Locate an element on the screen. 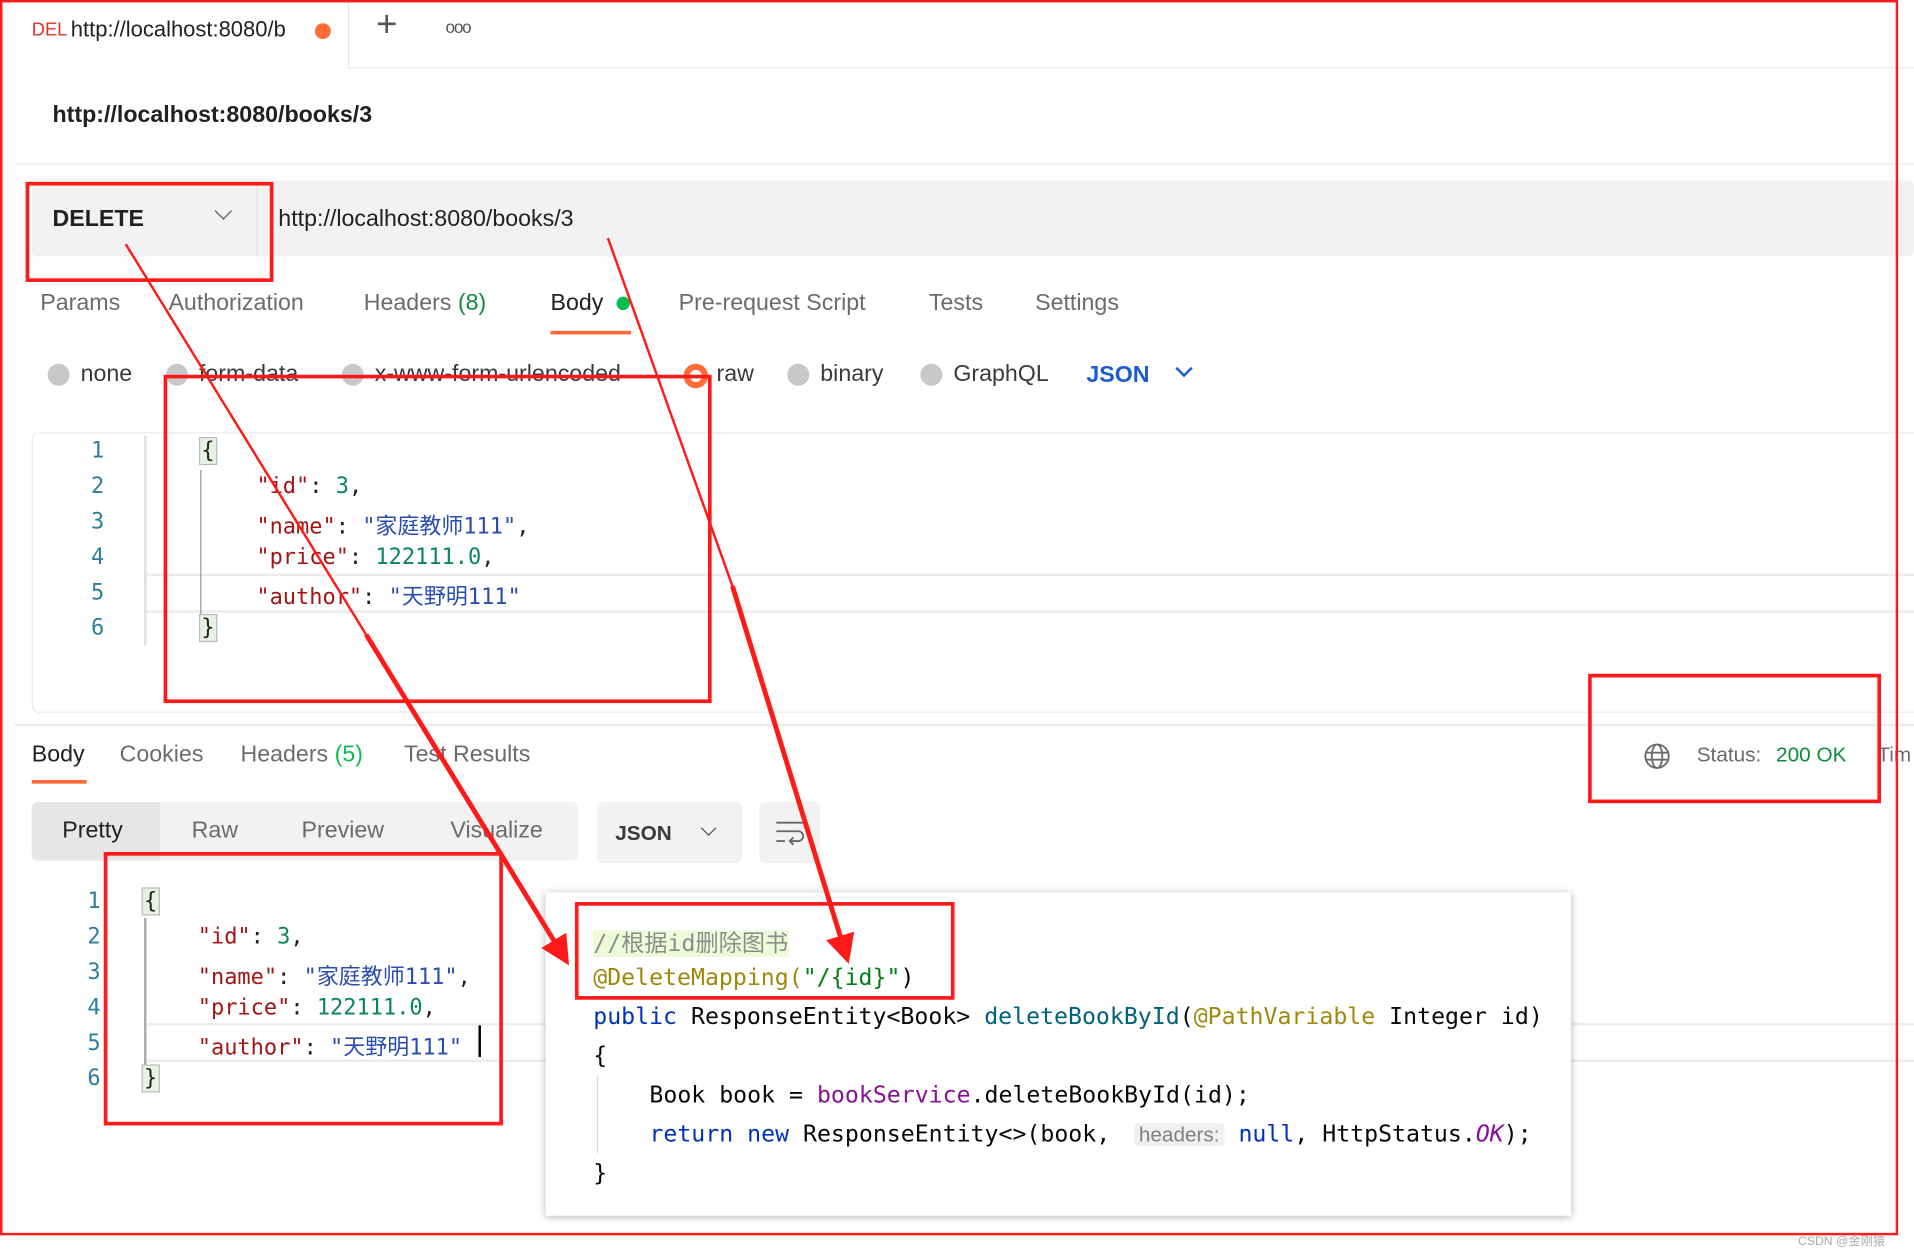 Image resolution: width=1914 pixels, height=1256 pixels. arrow-method-to-mapping is located at coordinates (246, 439).